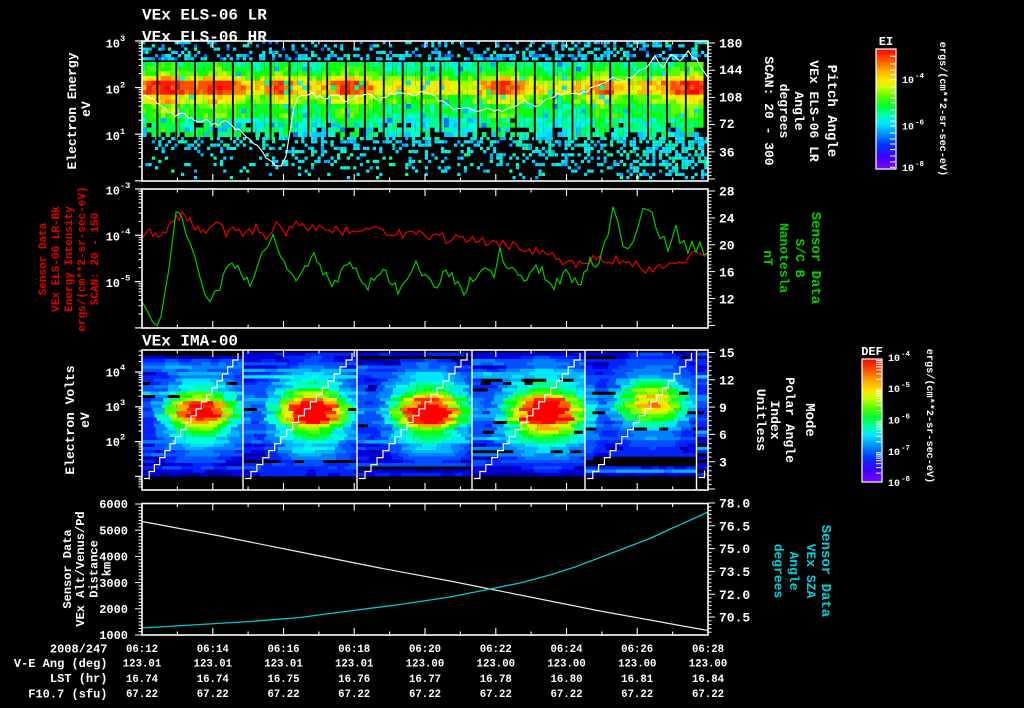 This screenshot has height=708, width=1024. I want to click on svg-text: Mode, so click(809, 420).